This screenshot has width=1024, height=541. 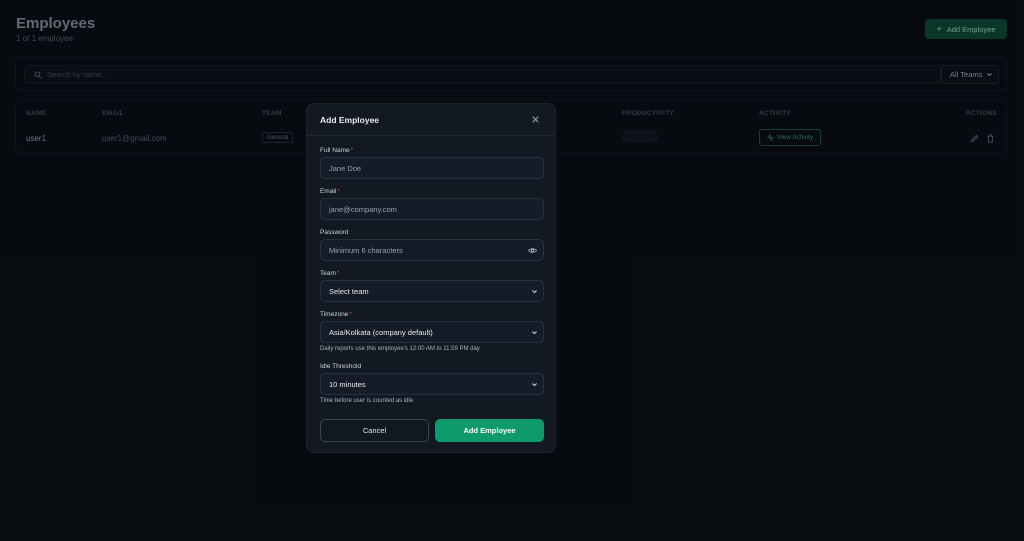 I want to click on full-name-label-text: Full Name, so click(x=335, y=150).